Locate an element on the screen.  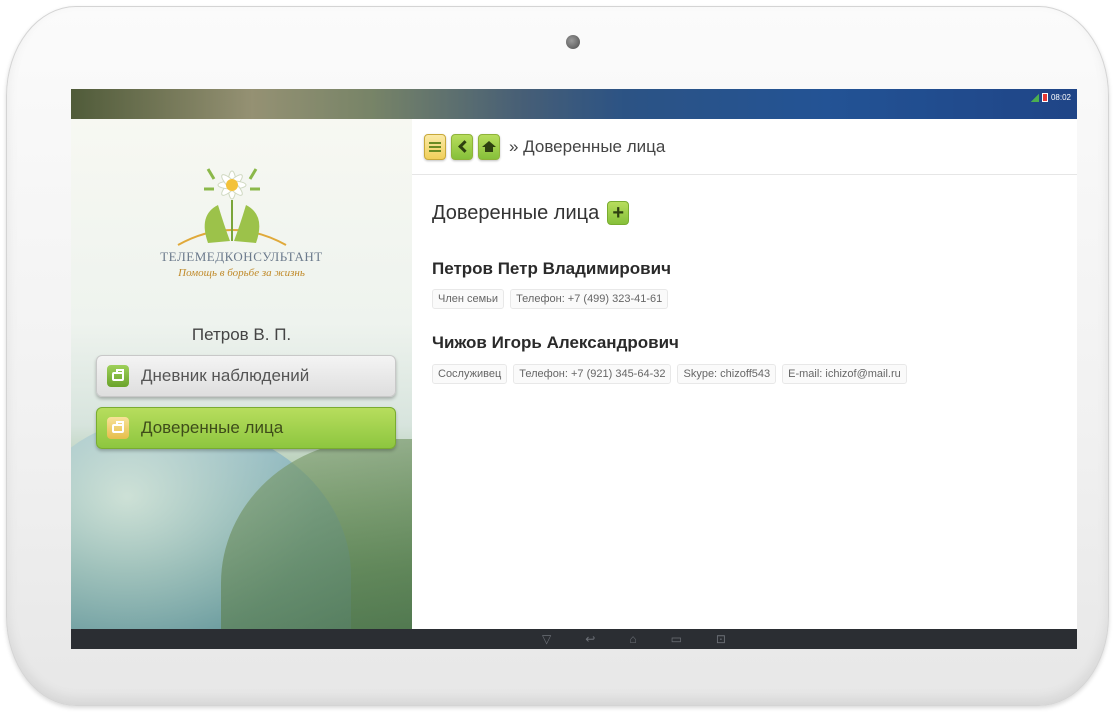
chevron-down-icon: ▽ is located at coordinates (546, 639).